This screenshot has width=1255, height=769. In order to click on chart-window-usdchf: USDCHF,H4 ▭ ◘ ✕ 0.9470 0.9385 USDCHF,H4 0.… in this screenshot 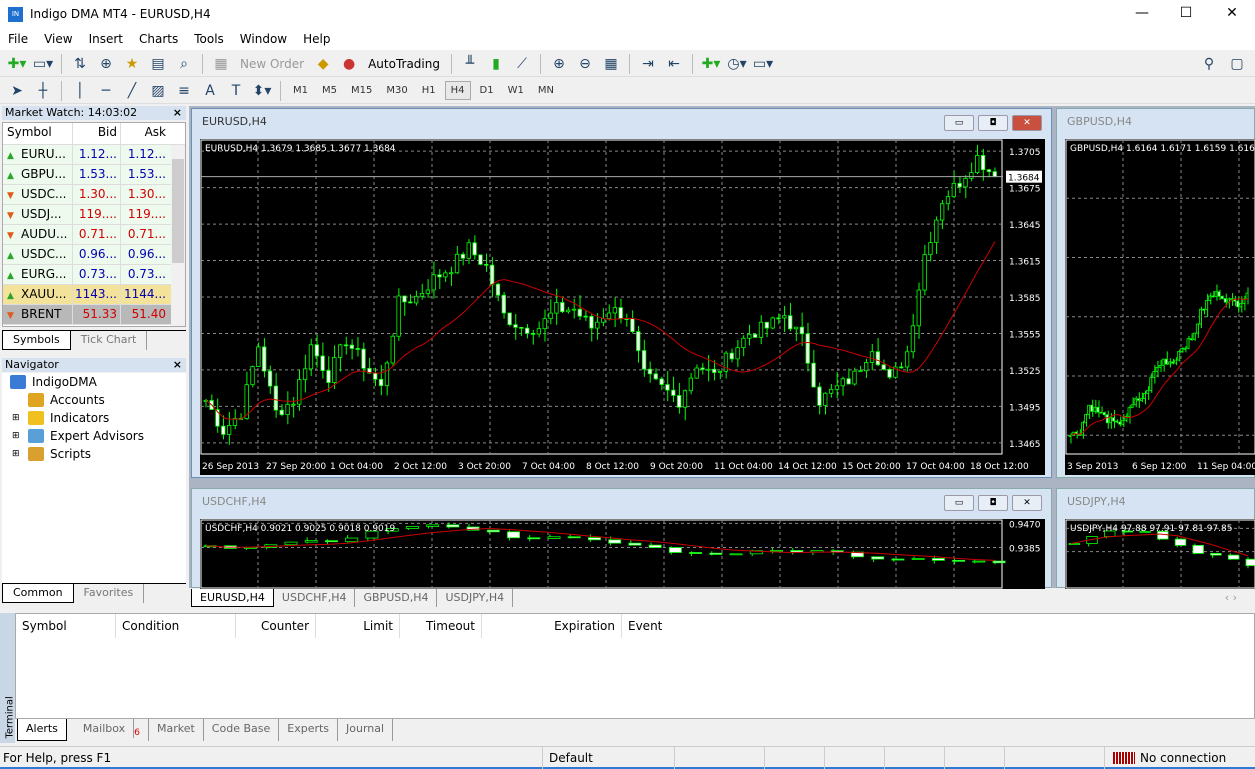, I will do `click(621, 538)`.